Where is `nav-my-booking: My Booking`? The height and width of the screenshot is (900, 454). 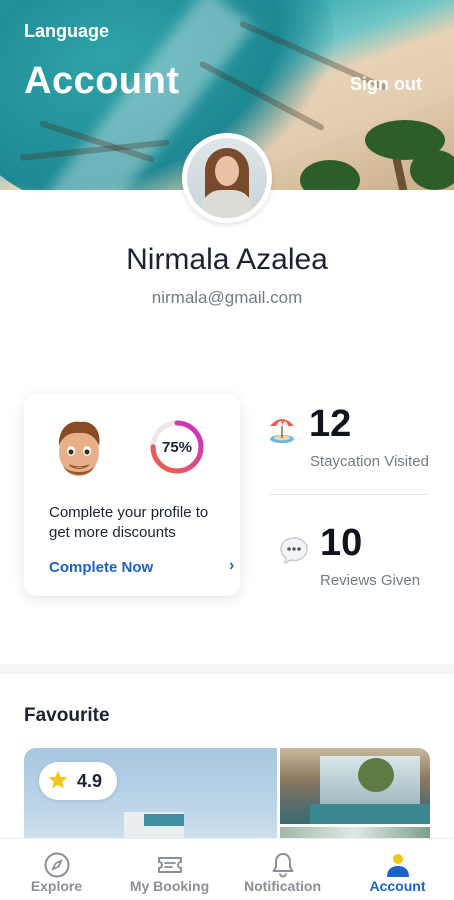
nav-my-booking: My Booking is located at coordinates (169, 869).